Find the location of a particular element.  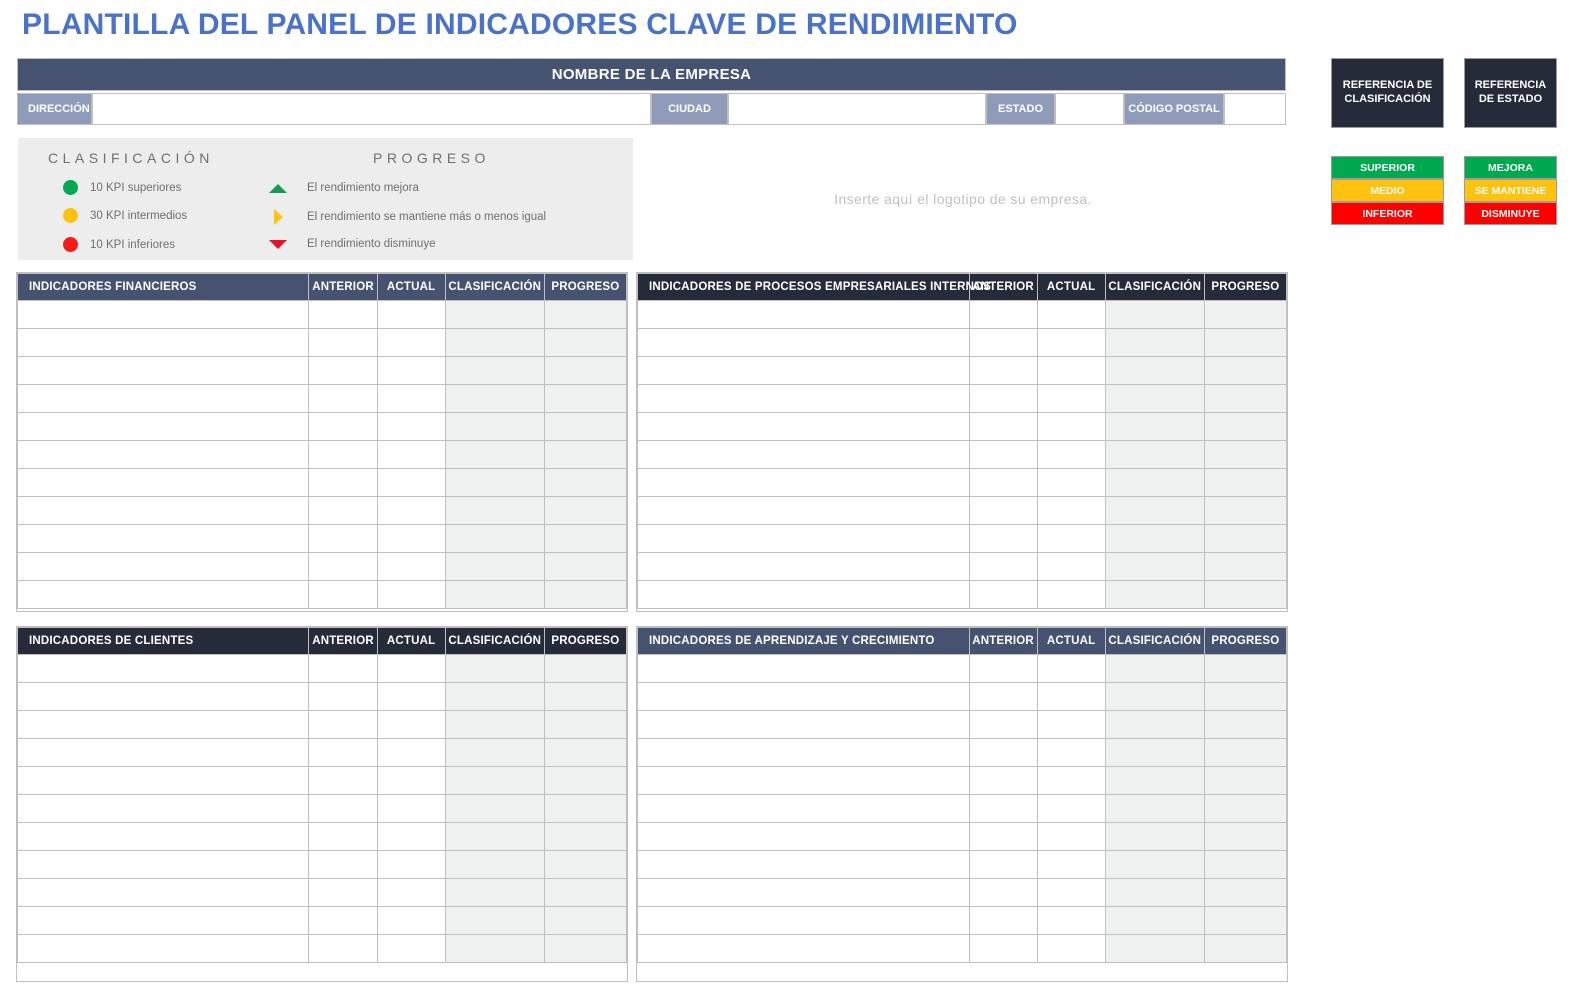

ciudad-input is located at coordinates (857, 109).